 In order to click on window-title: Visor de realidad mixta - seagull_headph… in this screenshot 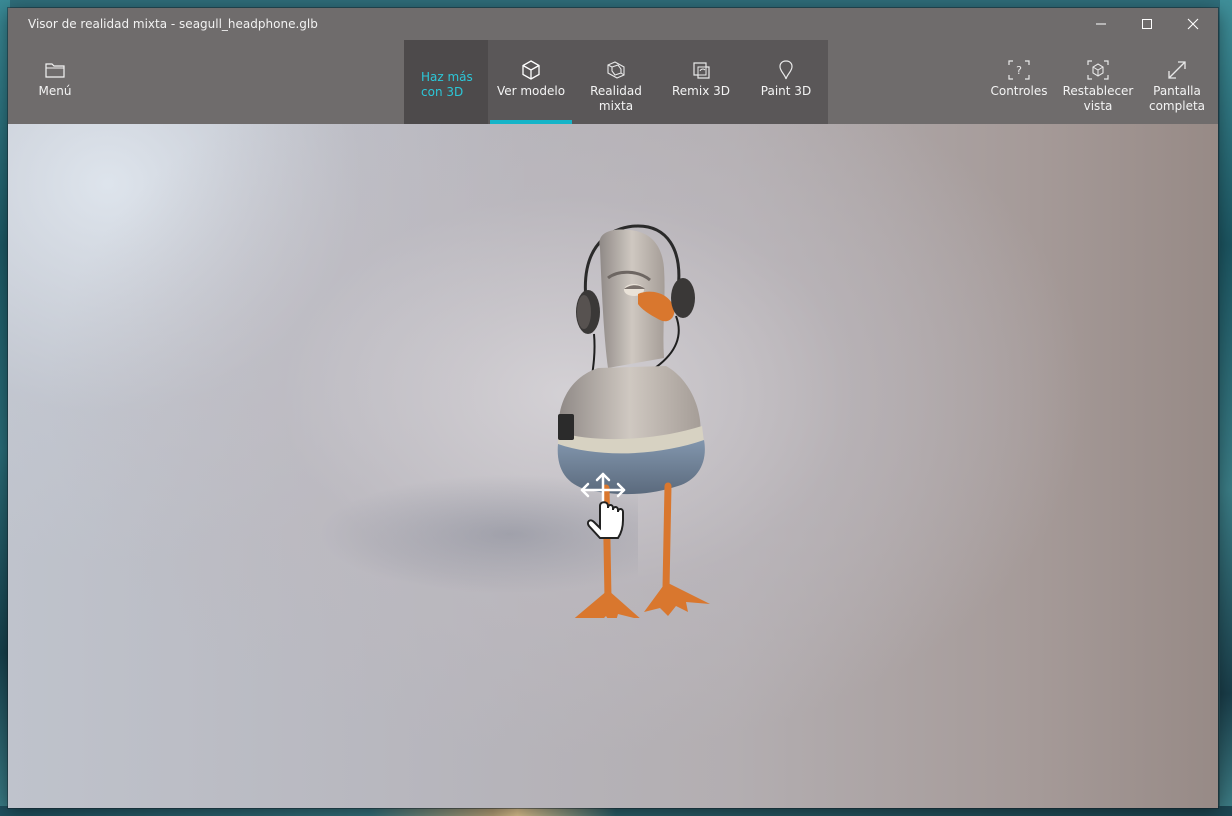, I will do `click(173, 24)`.